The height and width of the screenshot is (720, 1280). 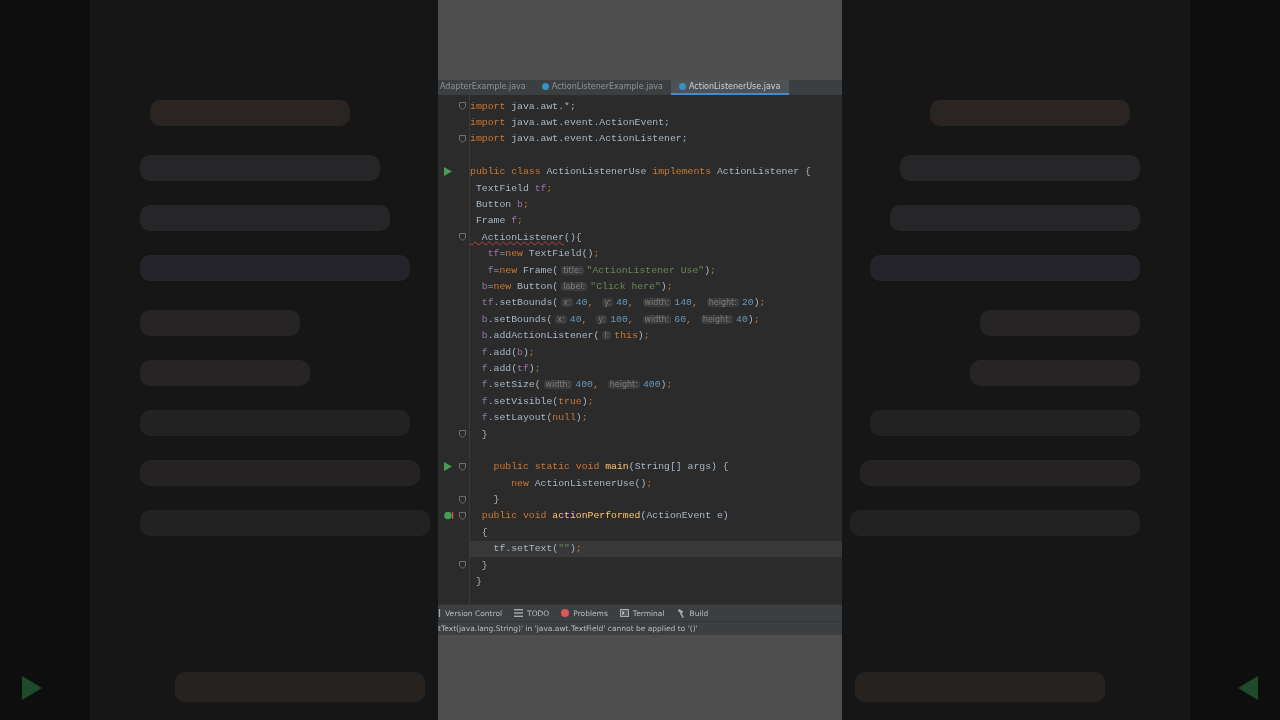 What do you see at coordinates (574, 286) in the screenshot?
I see `parameter-hint: label:` at bounding box center [574, 286].